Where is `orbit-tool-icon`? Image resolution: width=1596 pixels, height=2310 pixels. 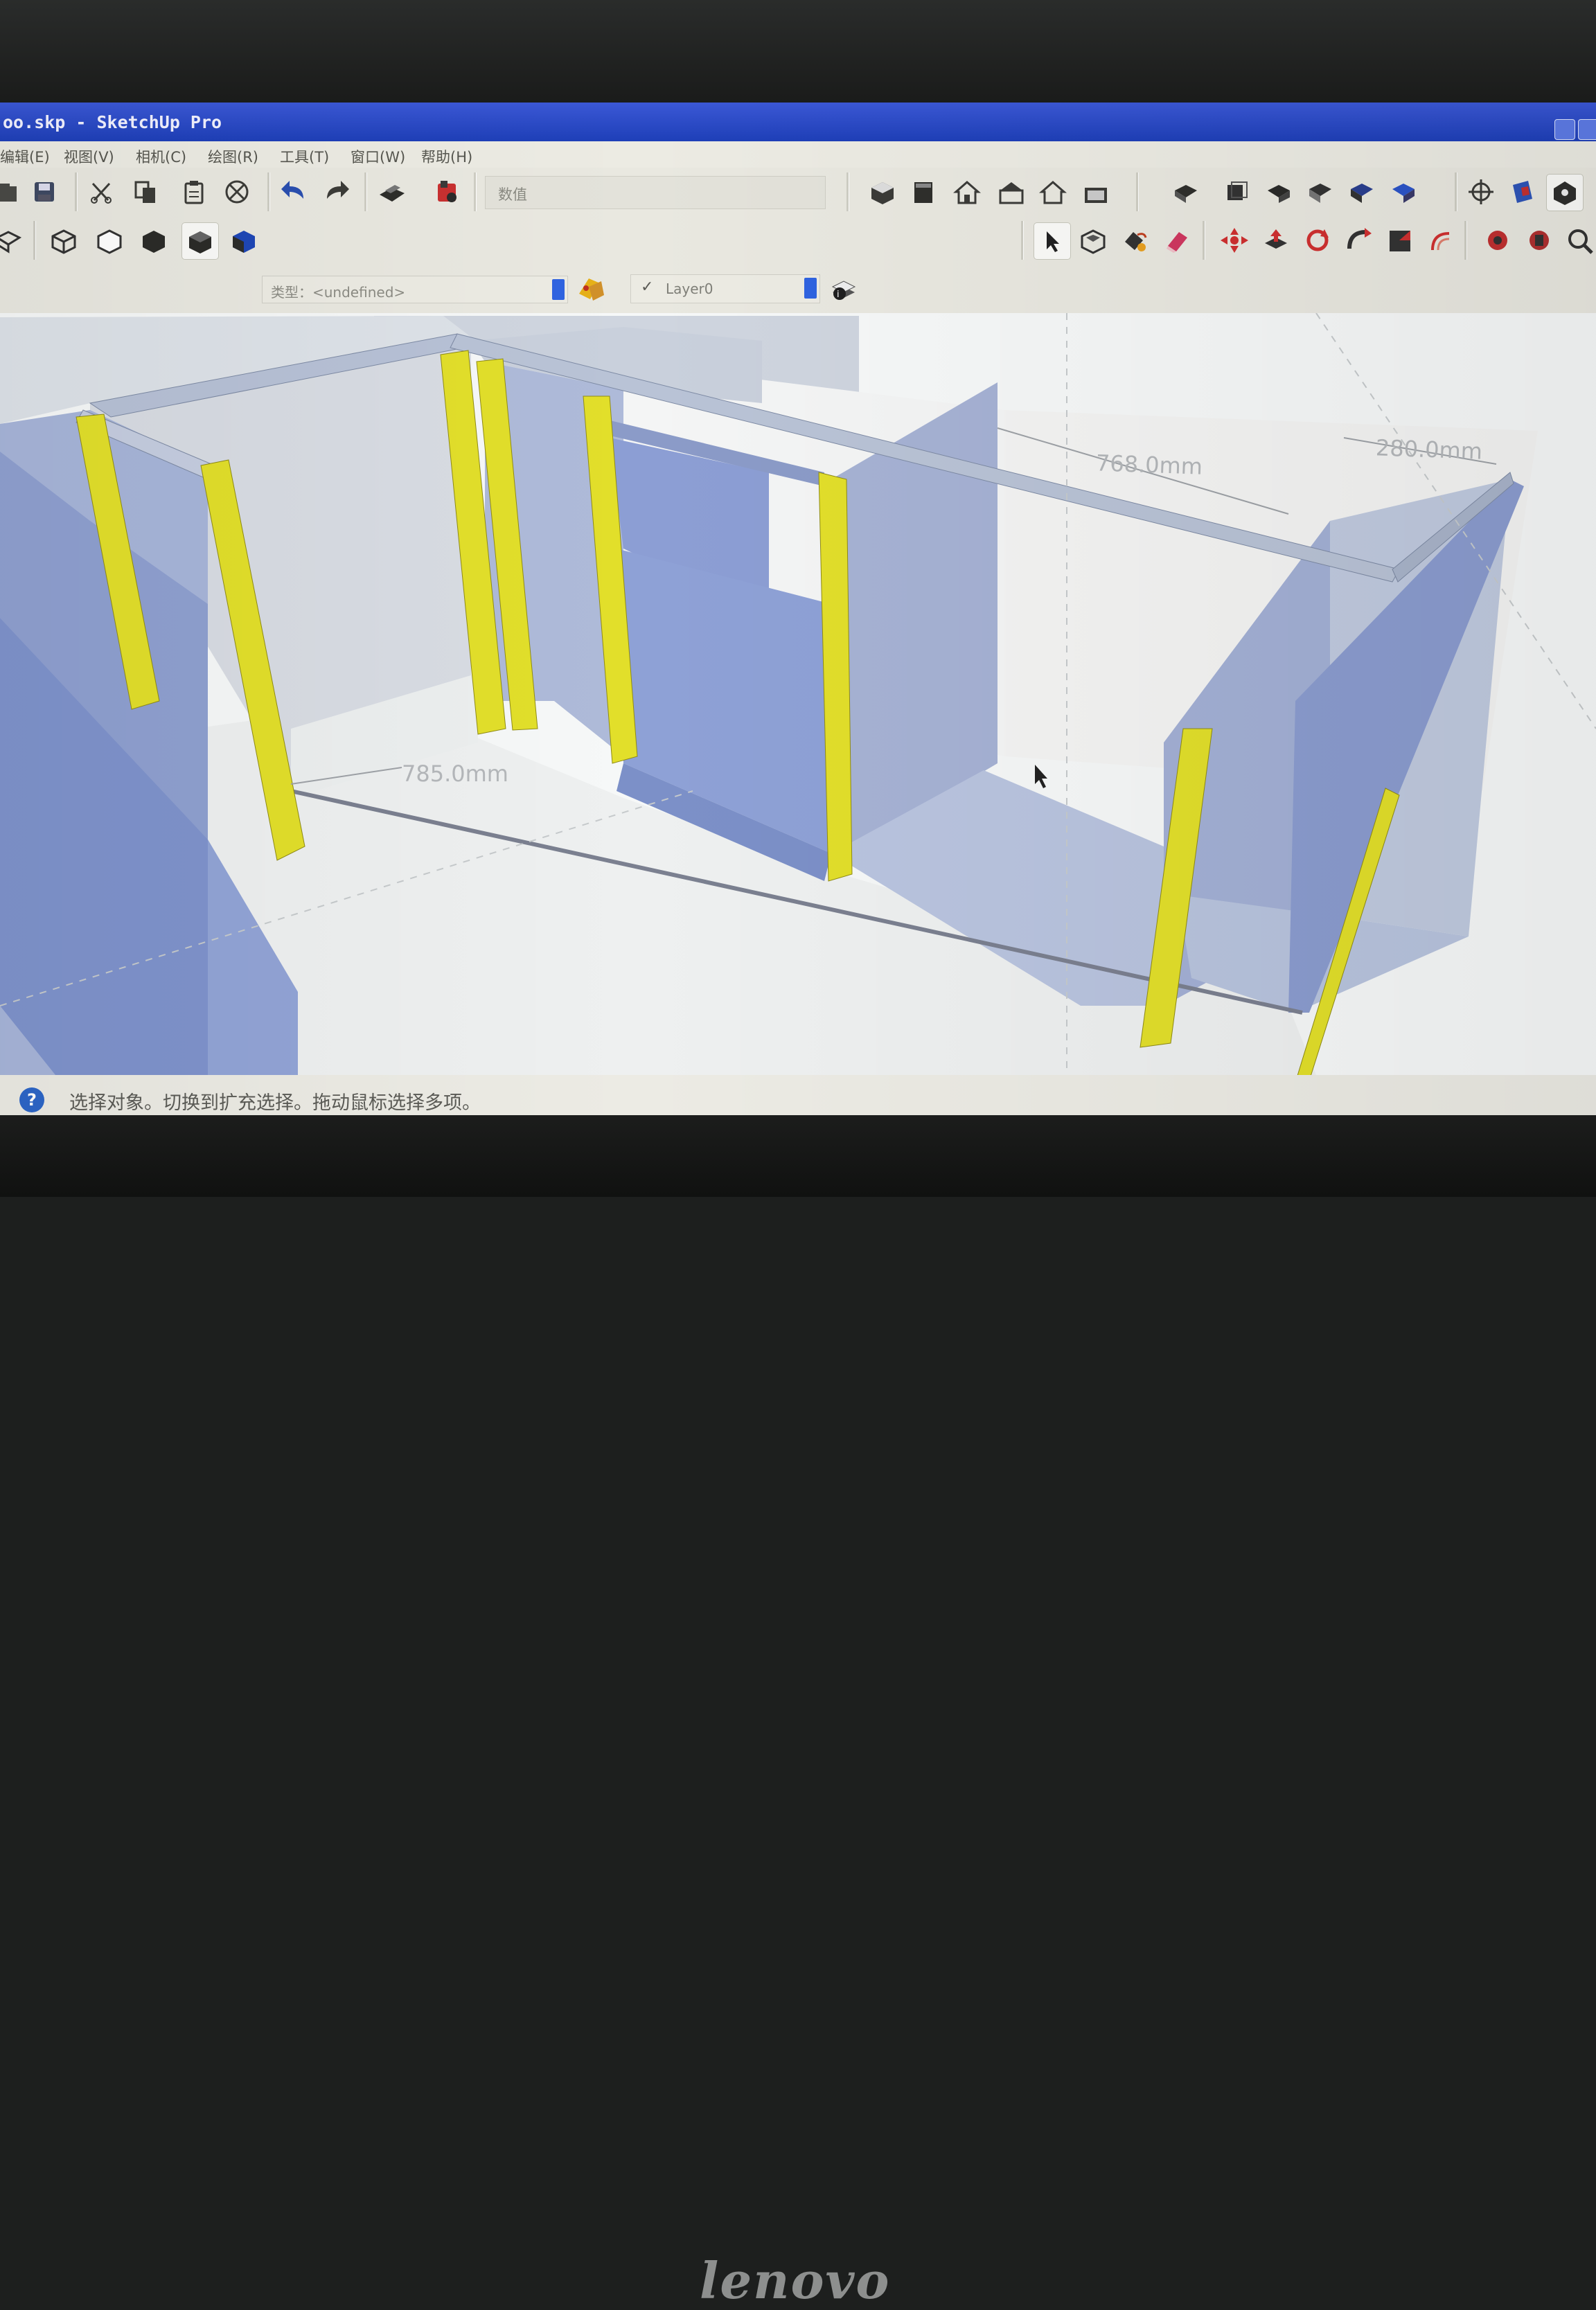
orbit-tool-icon is located at coordinates (1498, 240).